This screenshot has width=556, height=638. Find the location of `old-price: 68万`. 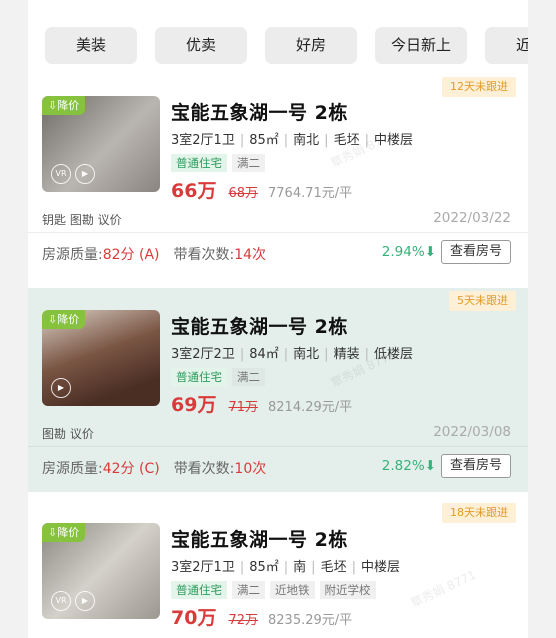

old-price: 68万 is located at coordinates (243, 193).